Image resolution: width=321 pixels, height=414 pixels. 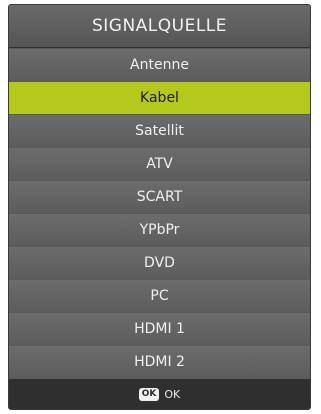 What do you see at coordinates (159, 230) in the screenshot?
I see `source-item-ypbpr: YPbPr` at bounding box center [159, 230].